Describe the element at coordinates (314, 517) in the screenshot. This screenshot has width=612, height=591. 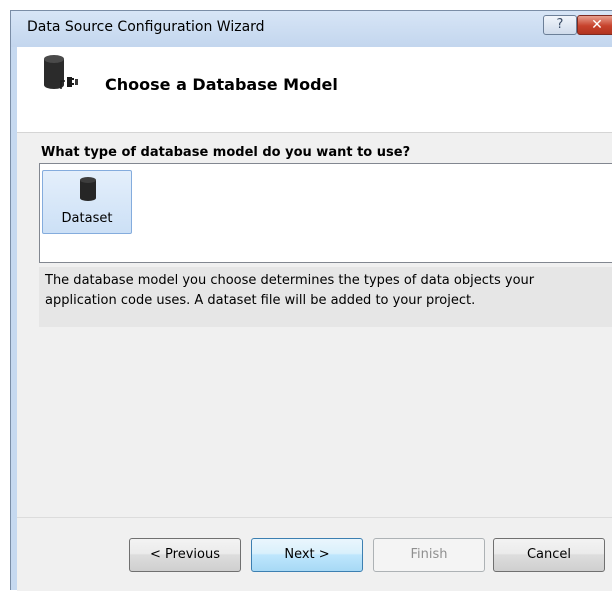
I see `footer-divider` at that location.